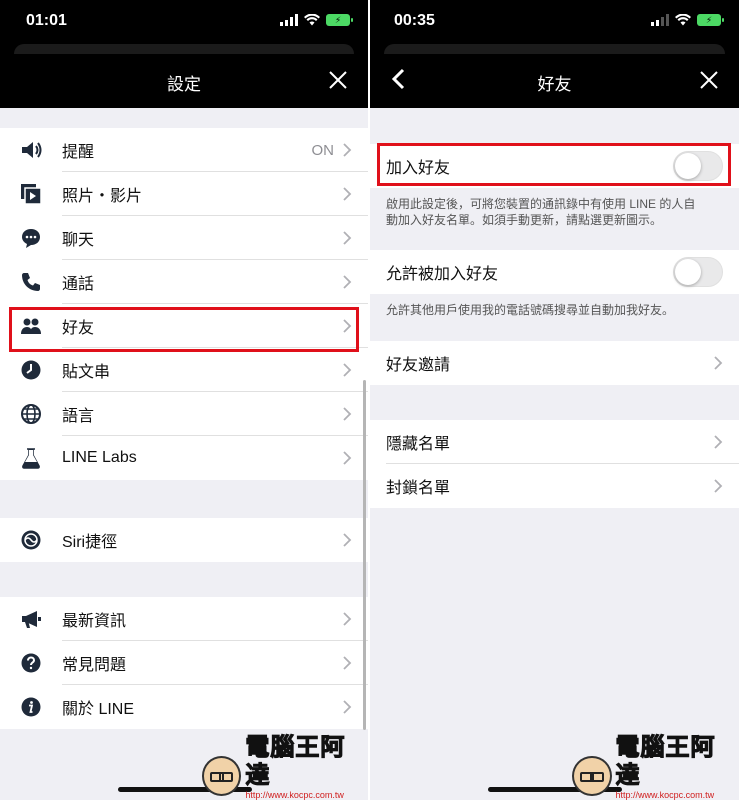 The height and width of the screenshot is (800, 739). Describe the element at coordinates (31, 540) in the screenshot. I see `siri-icon` at that location.